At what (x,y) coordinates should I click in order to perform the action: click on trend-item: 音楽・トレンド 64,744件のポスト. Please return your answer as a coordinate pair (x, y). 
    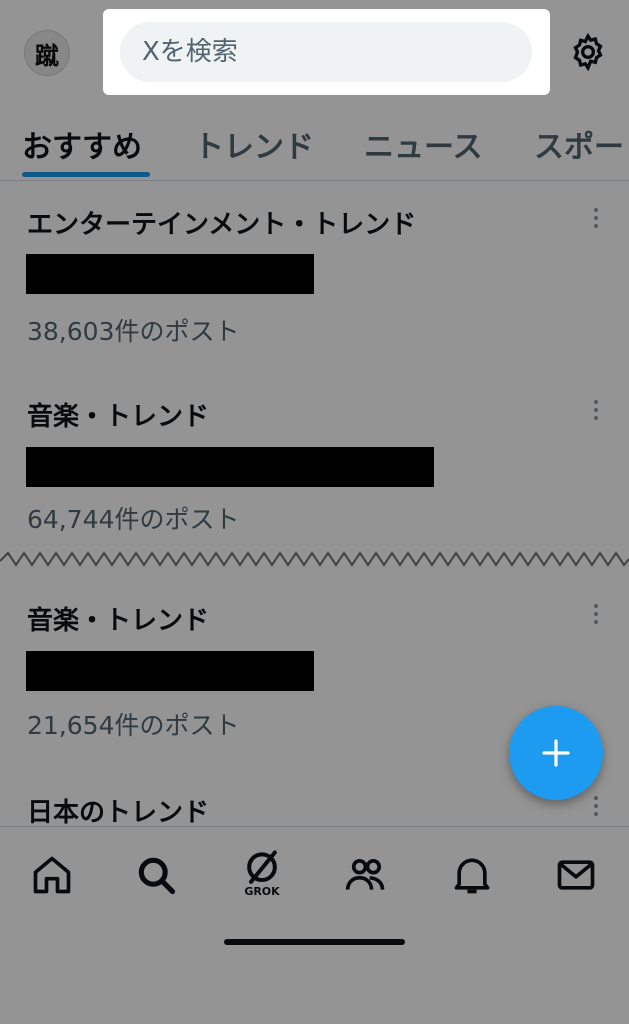
    Looking at the image, I should click on (314, 471).